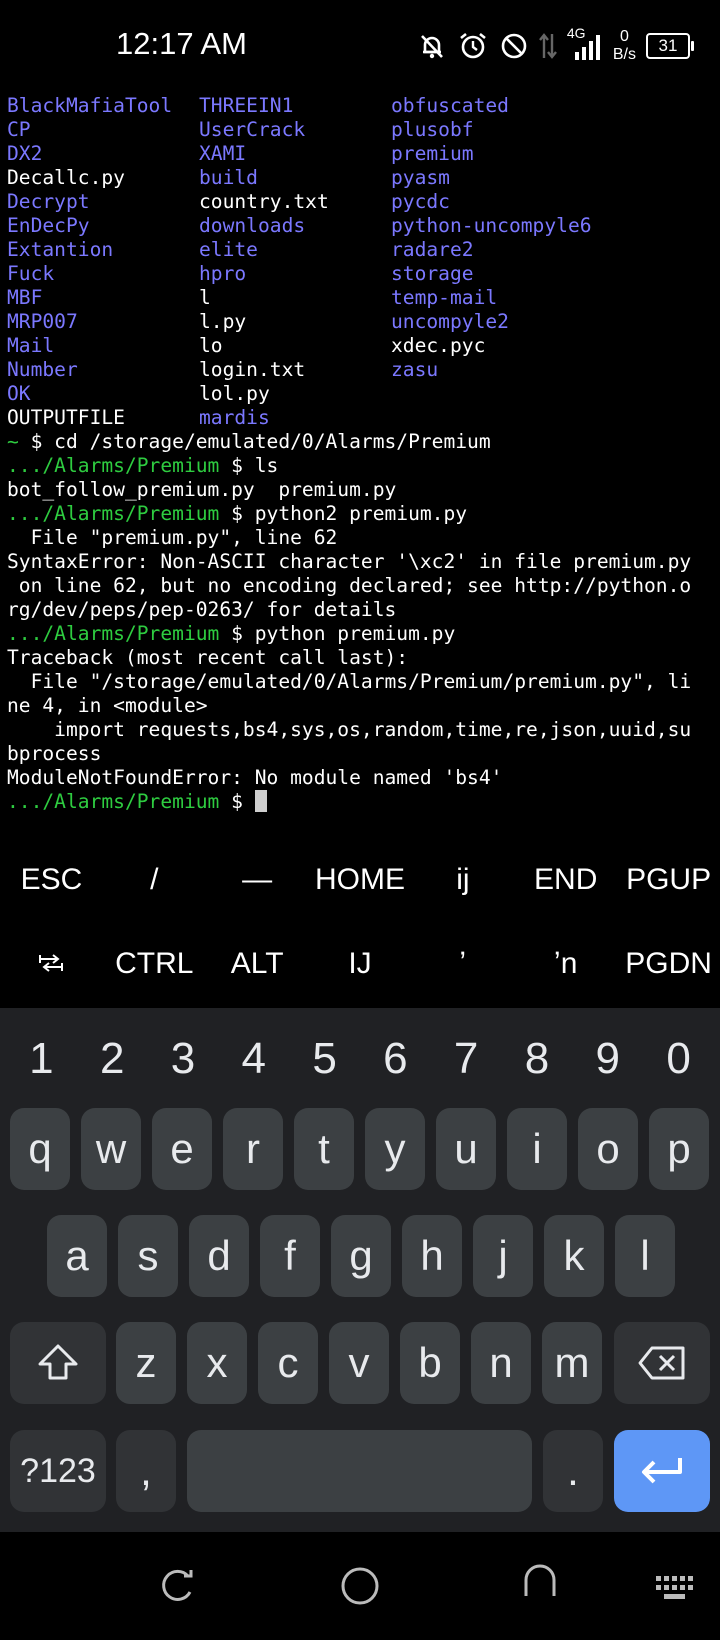 The width and height of the screenshot is (720, 1640). Describe the element at coordinates (360, 418) in the screenshot. I see `ls-row: OUTPUTFILE mardis` at that location.